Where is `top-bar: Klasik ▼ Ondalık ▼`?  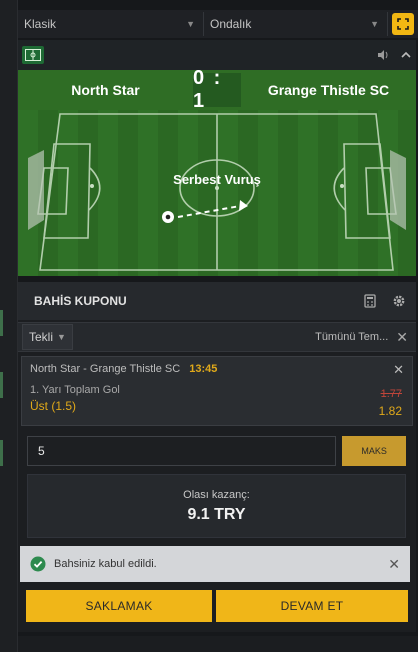 top-bar: Klasik ▼ Ondalık ▼ is located at coordinates (218, 24).